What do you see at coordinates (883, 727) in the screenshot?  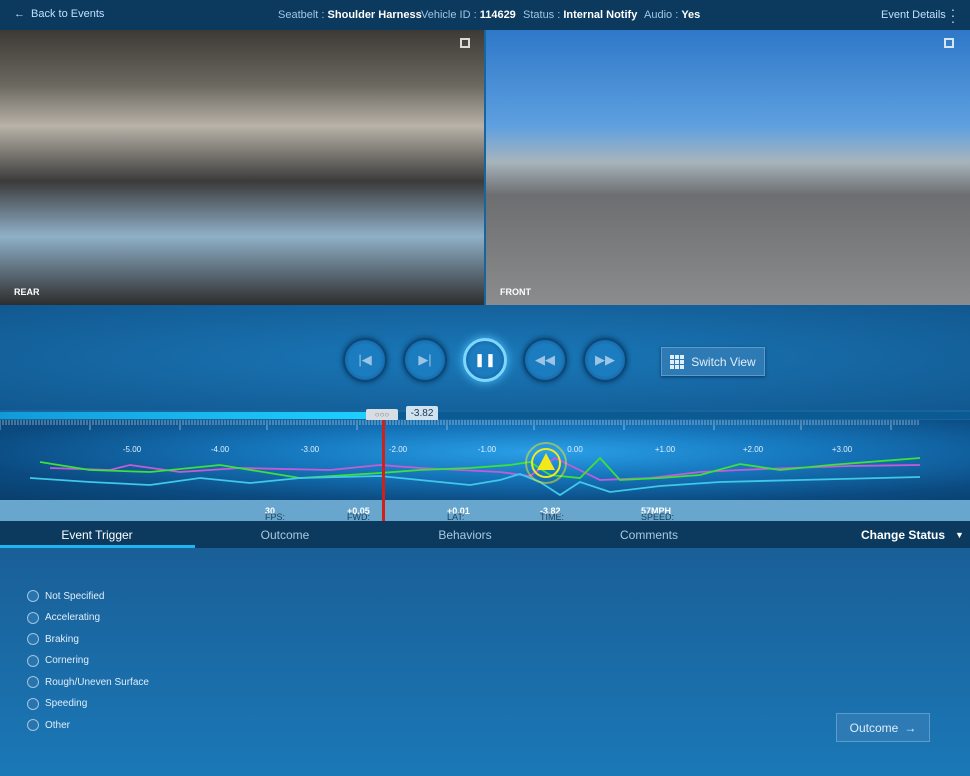 I see `outcome-next-button: Outcome →` at bounding box center [883, 727].